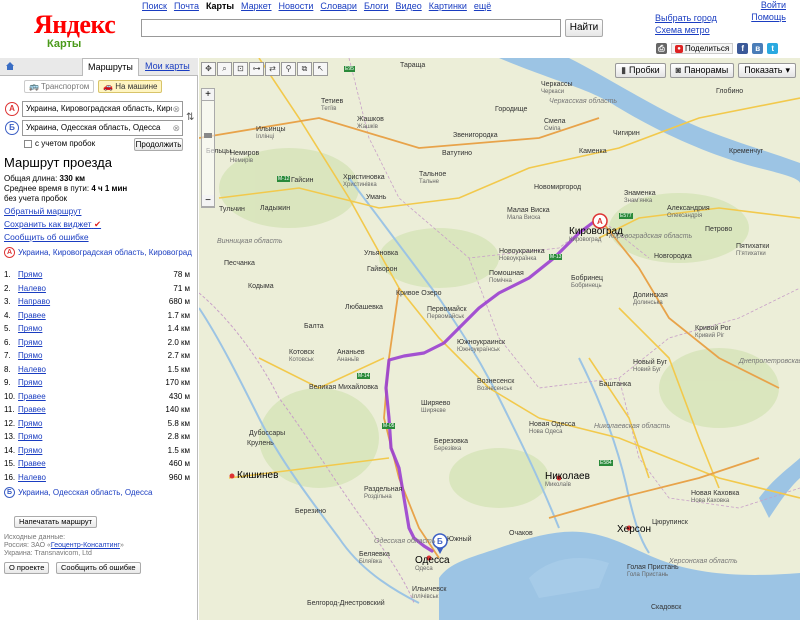  What do you see at coordinates (314, 326) in the screenshot?
I see `city-label: Балта` at bounding box center [314, 326].